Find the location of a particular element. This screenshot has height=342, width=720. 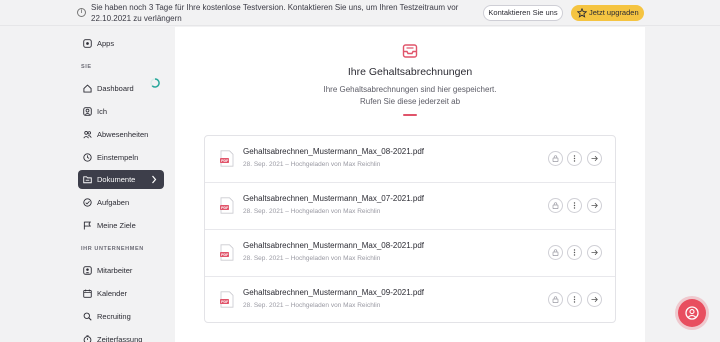

section-company-heading: IHR UNTERNEHMEN is located at coordinates (112, 249).